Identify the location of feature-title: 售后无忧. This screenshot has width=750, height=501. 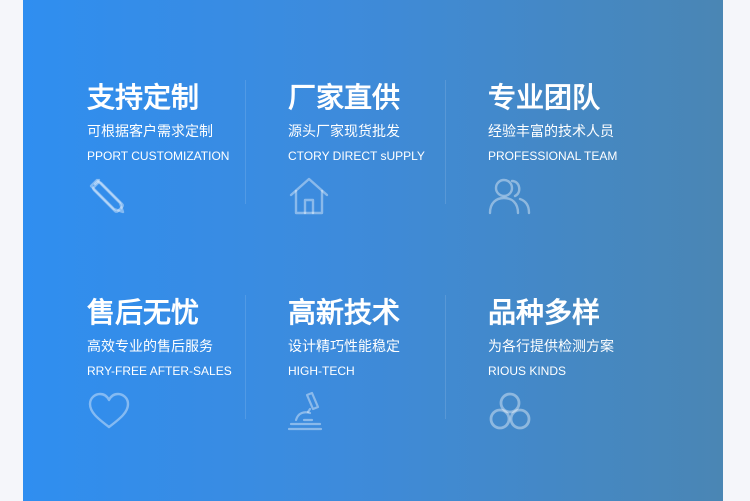
(143, 312).